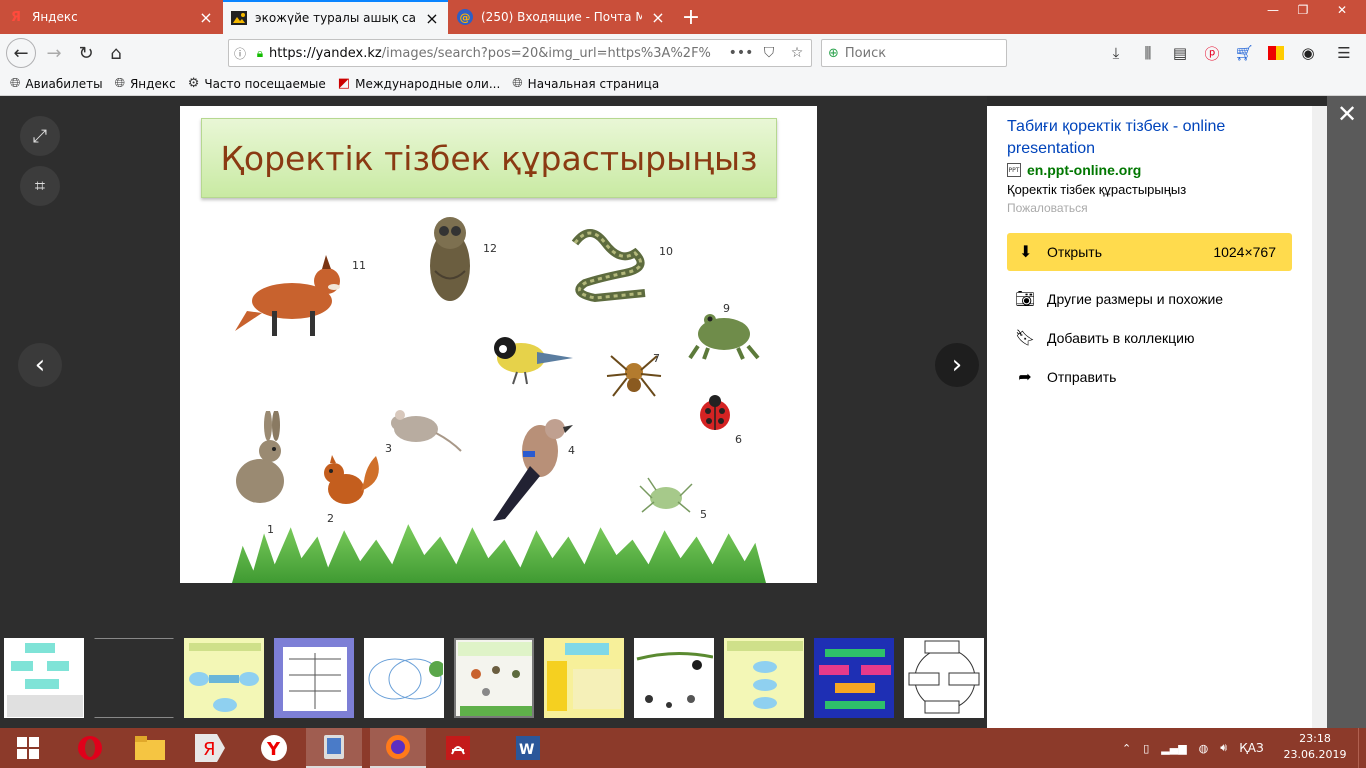  Describe the element at coordinates (1315, 747) in the screenshot. I see `clock: 23:18 23.06.2019` at that location.